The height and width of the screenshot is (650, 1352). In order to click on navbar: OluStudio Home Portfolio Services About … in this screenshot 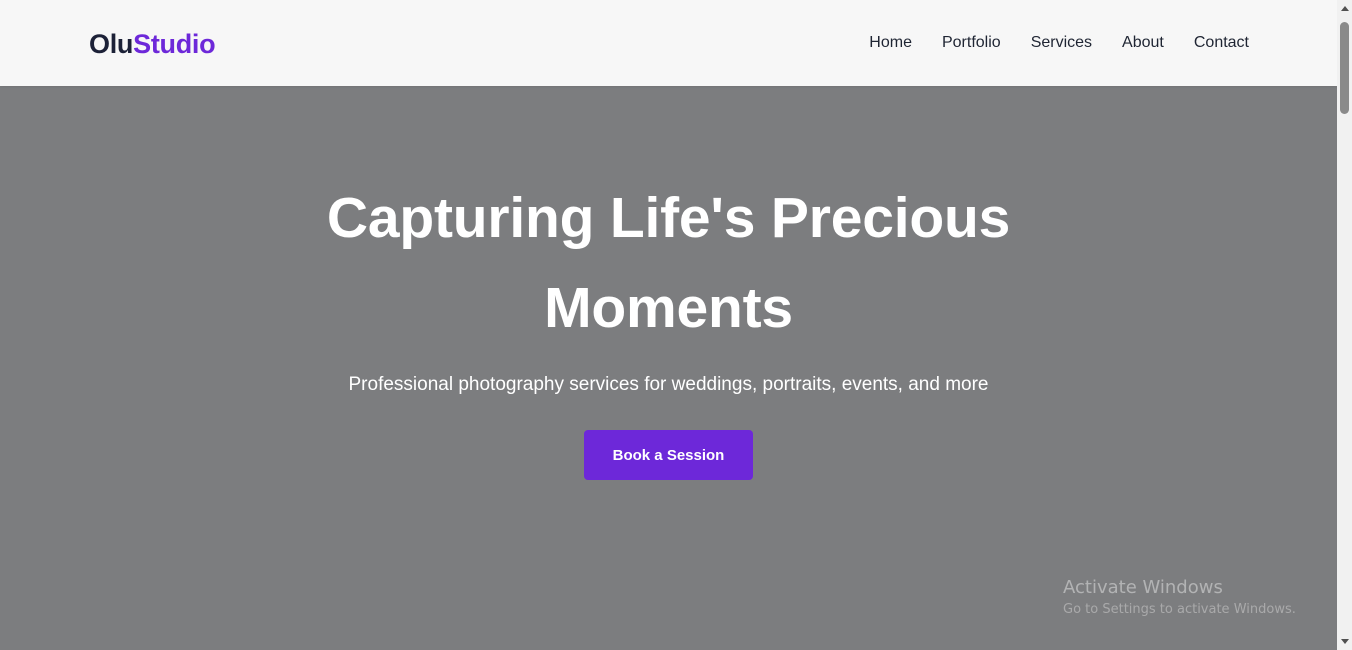, I will do `click(668, 43)`.